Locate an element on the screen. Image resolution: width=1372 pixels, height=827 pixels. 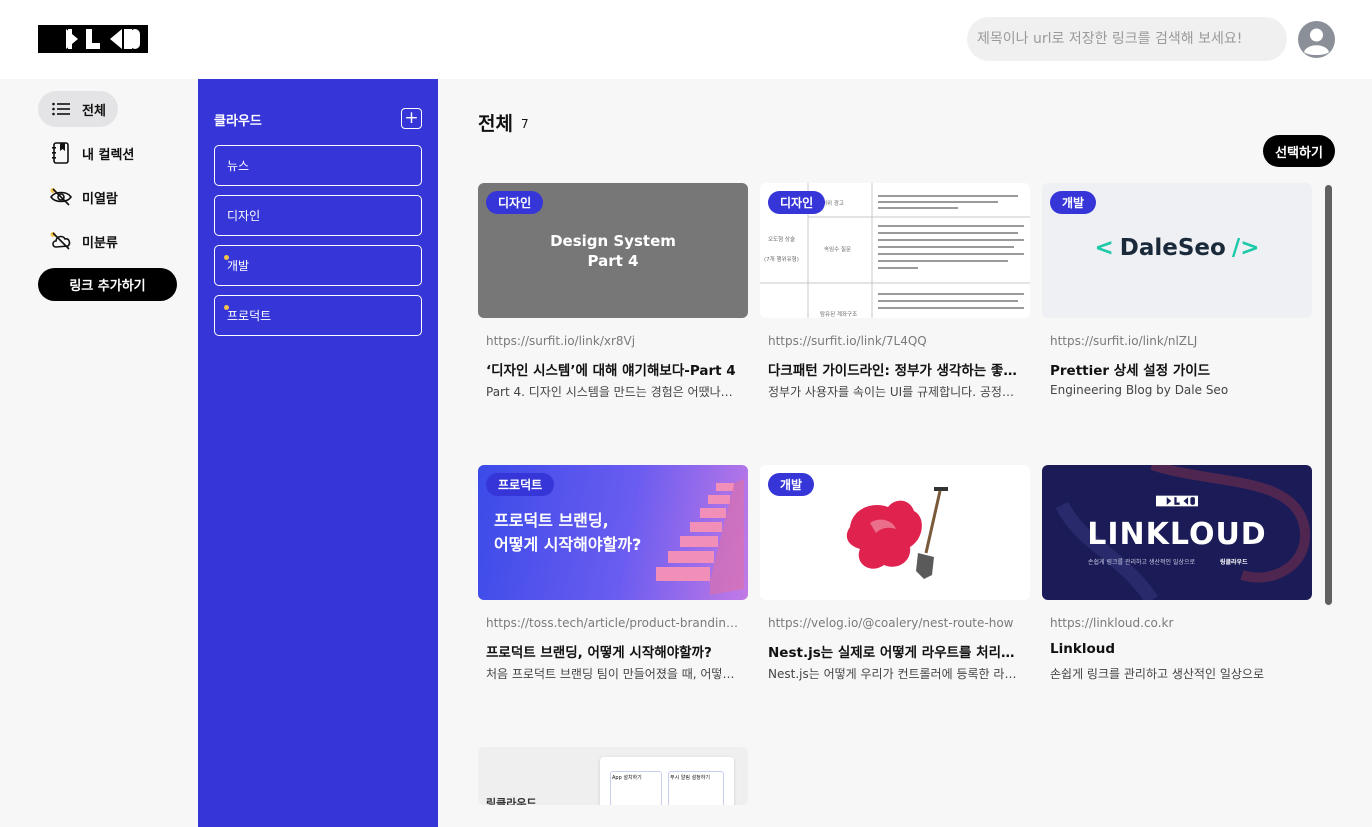
thumbnail-text: LINKLOUD is located at coordinates (1177, 534).